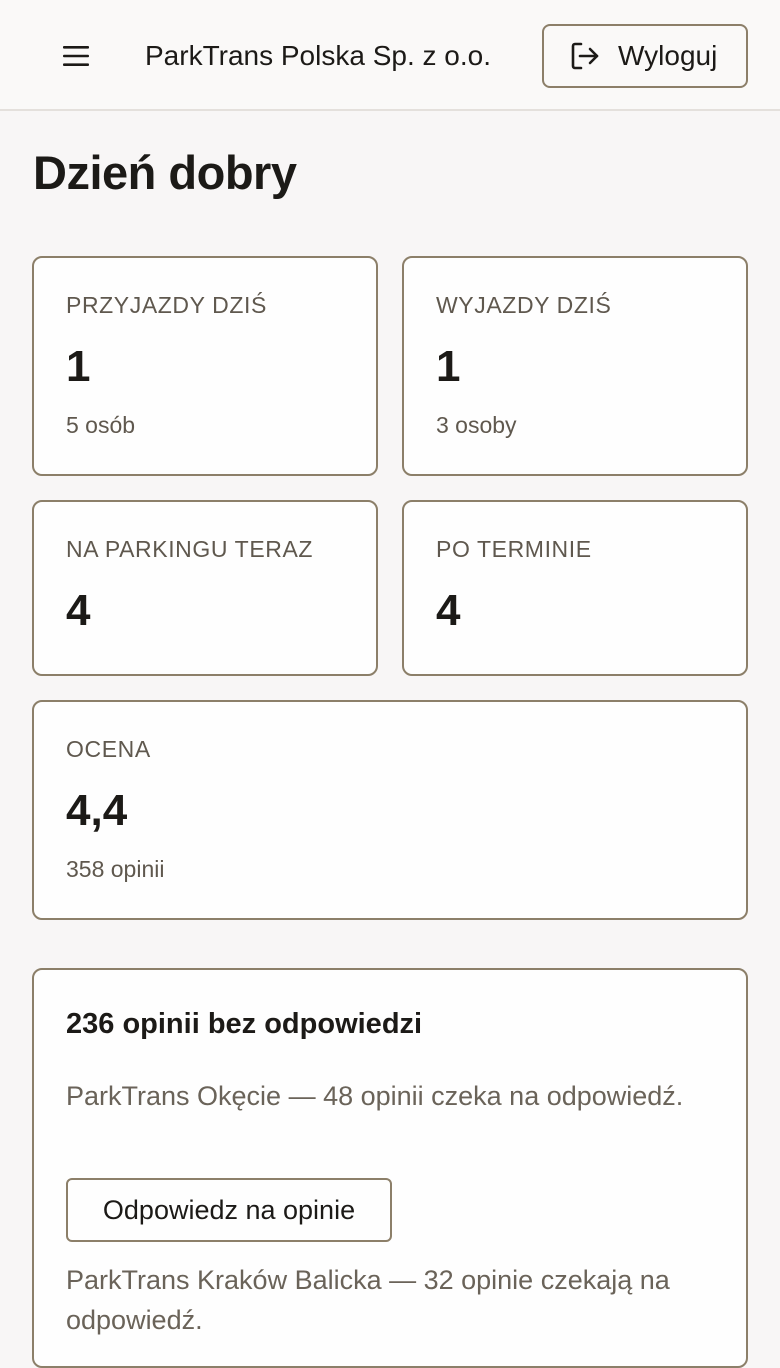  I want to click on stat-label: NA PARKINGU TERAZ, so click(190, 549).